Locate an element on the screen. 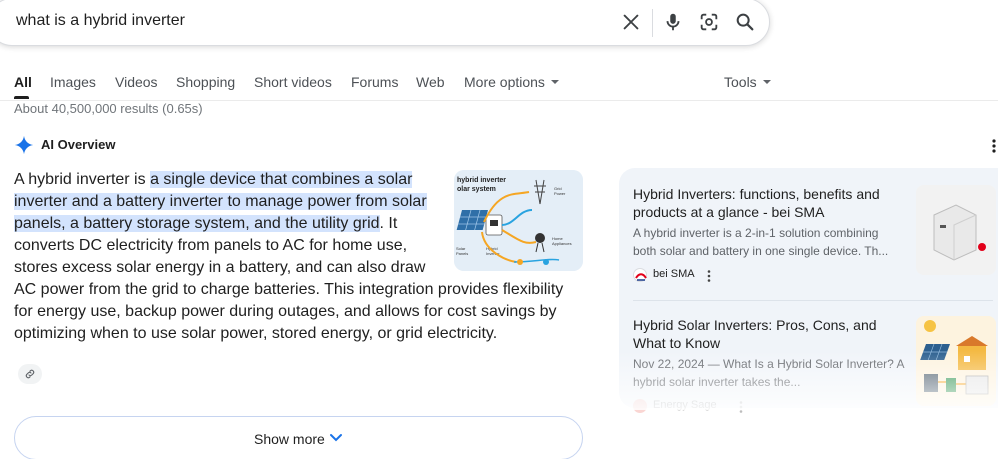 Image resolution: width=998 pixels, height=459 pixels. link-icon is located at coordinates (30, 374).